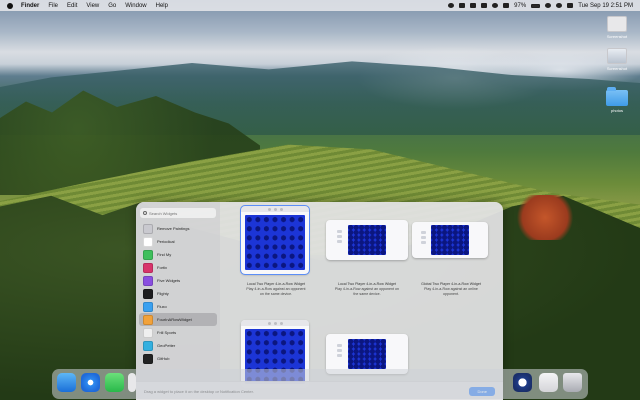  I want to click on sidebar-app-label: GeoPetter, so click(166, 345).